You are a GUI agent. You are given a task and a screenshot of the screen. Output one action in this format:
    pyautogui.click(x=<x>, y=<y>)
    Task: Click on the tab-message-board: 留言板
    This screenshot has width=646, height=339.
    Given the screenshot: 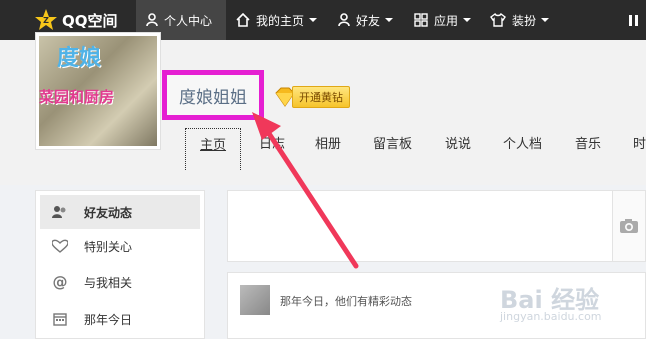 What is the action you would take?
    pyautogui.click(x=392, y=148)
    